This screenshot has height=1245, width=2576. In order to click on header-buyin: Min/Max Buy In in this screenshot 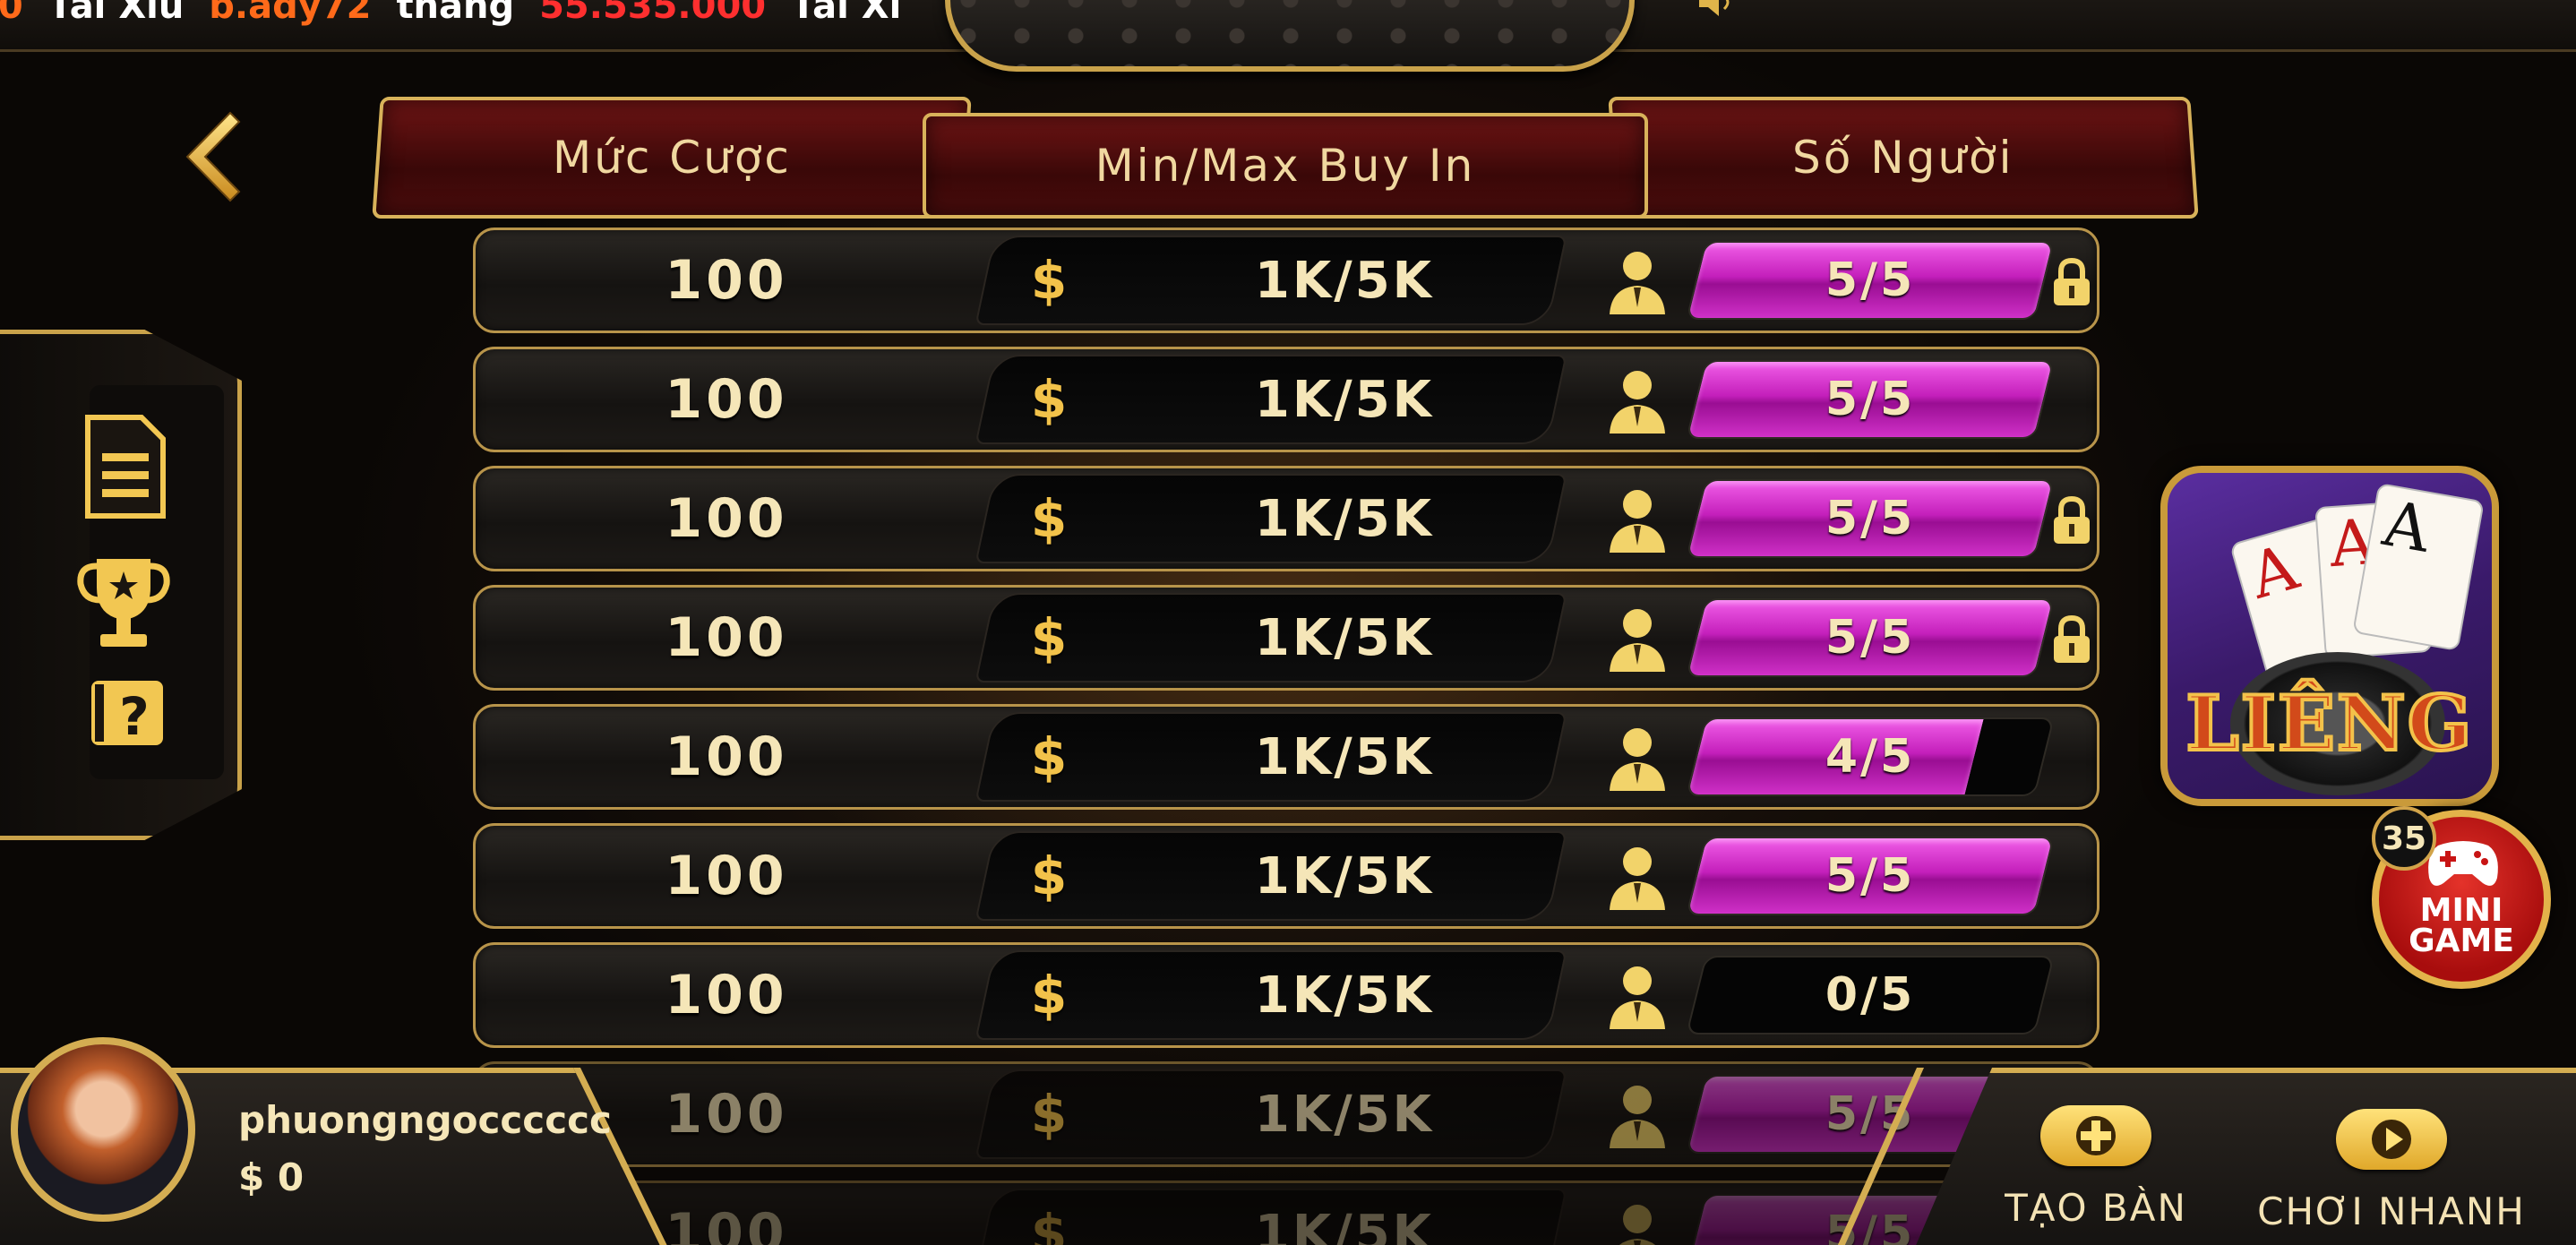, I will do `click(1285, 166)`.